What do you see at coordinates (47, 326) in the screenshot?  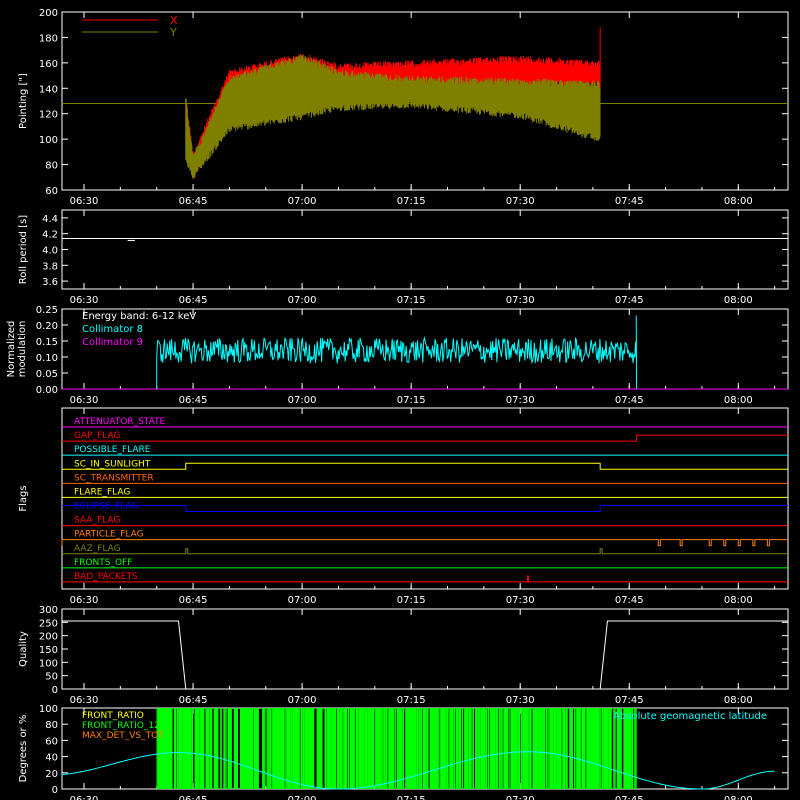 I see `y-tick-label: 0.20` at bounding box center [47, 326].